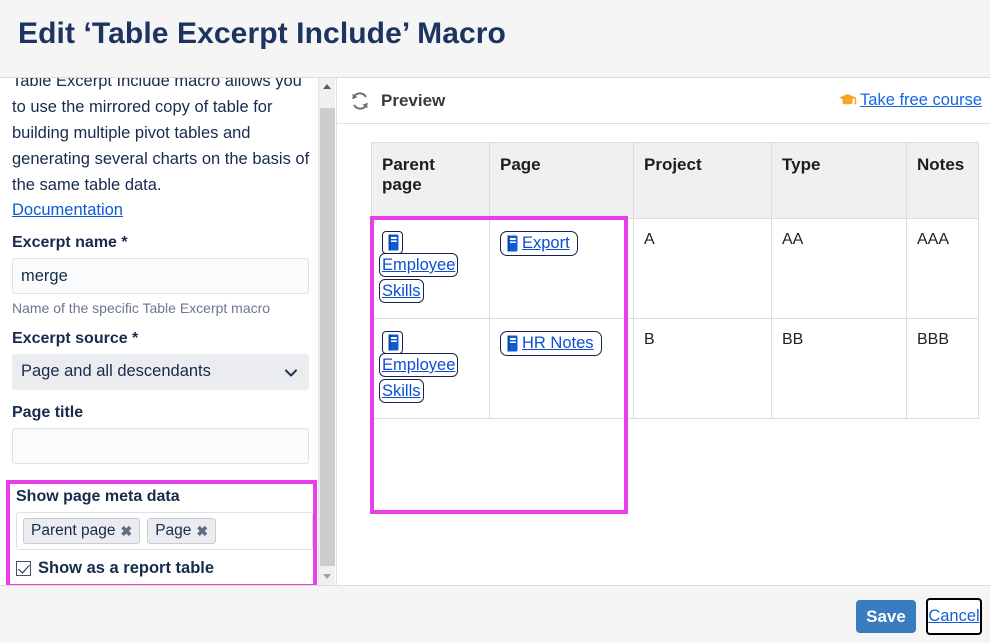 This screenshot has height=643, width=990. I want to click on graduation-cap-icon, so click(847, 100).